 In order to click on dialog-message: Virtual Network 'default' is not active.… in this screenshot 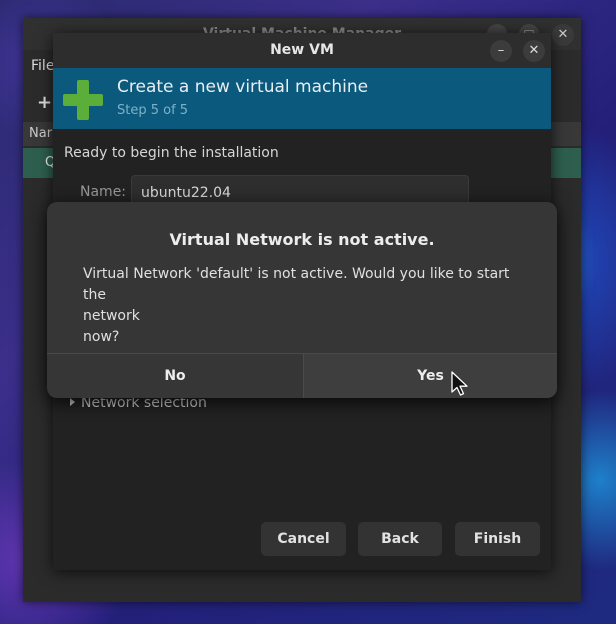, I will do `click(305, 306)`.